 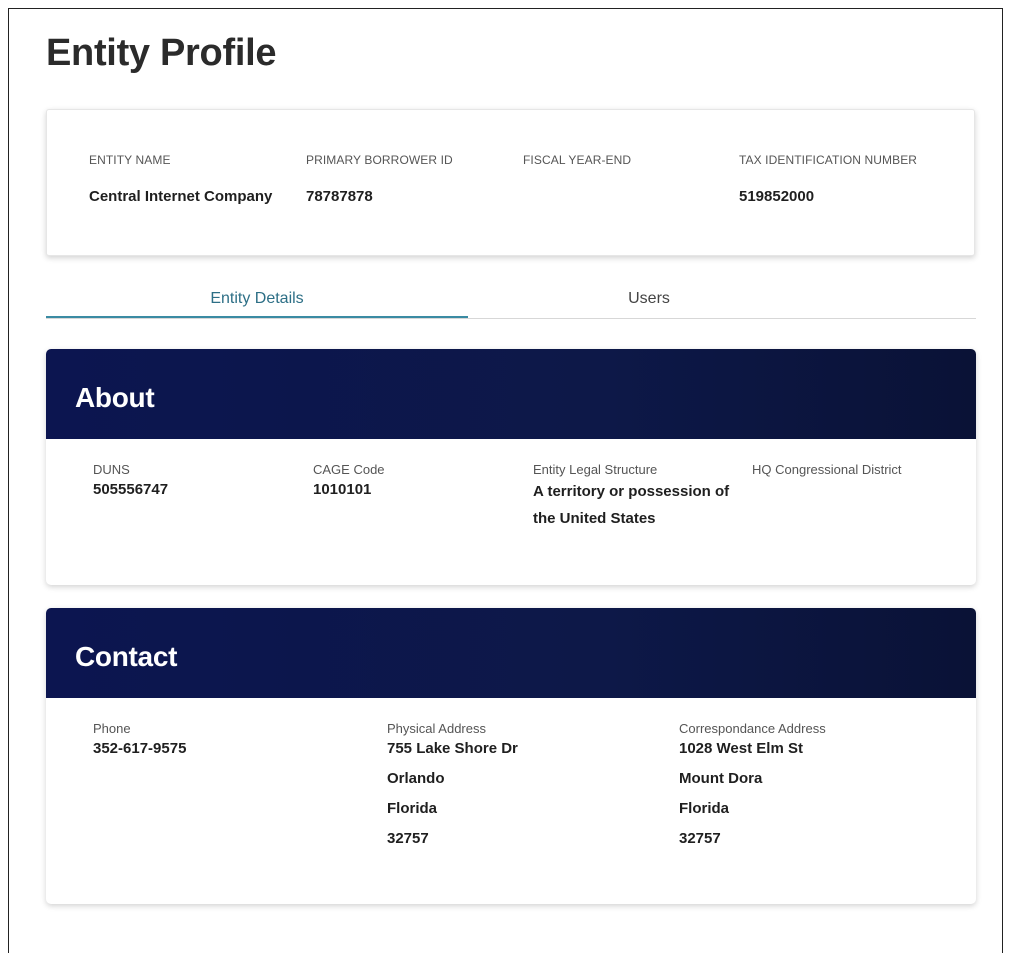 I want to click on primary-borrower-id-field: PRIMARY BORROWER ID 78787878, so click(x=379, y=179).